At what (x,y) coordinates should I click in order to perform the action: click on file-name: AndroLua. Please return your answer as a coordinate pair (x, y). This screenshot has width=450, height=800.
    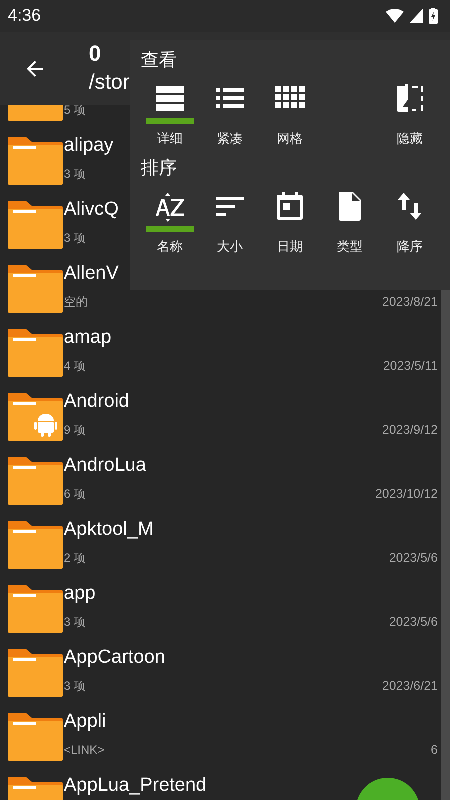
    Looking at the image, I should click on (105, 466).